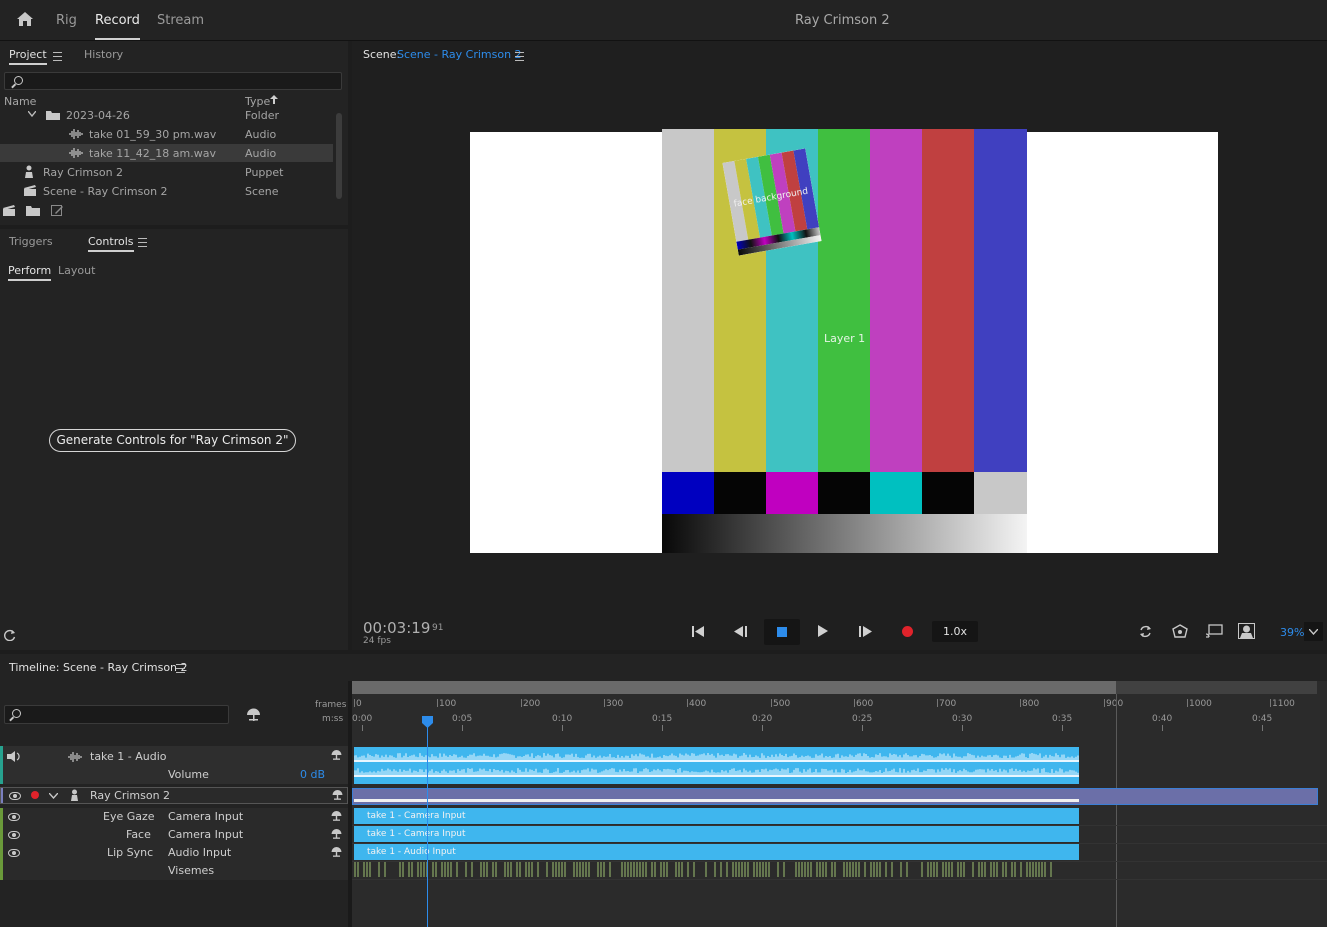  What do you see at coordinates (116, 714) in the screenshot?
I see `timeline-search-input` at bounding box center [116, 714].